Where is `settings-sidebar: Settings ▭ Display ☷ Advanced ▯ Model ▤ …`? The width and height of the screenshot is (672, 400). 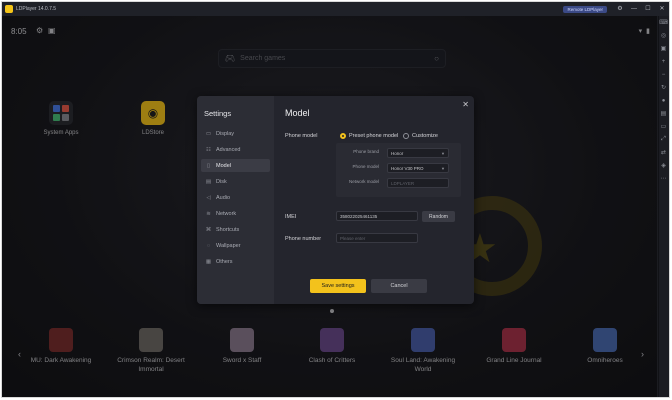 settings-sidebar: Settings ▭ Display ☷ Advanced ▯ Model ▤ … is located at coordinates (235, 200).